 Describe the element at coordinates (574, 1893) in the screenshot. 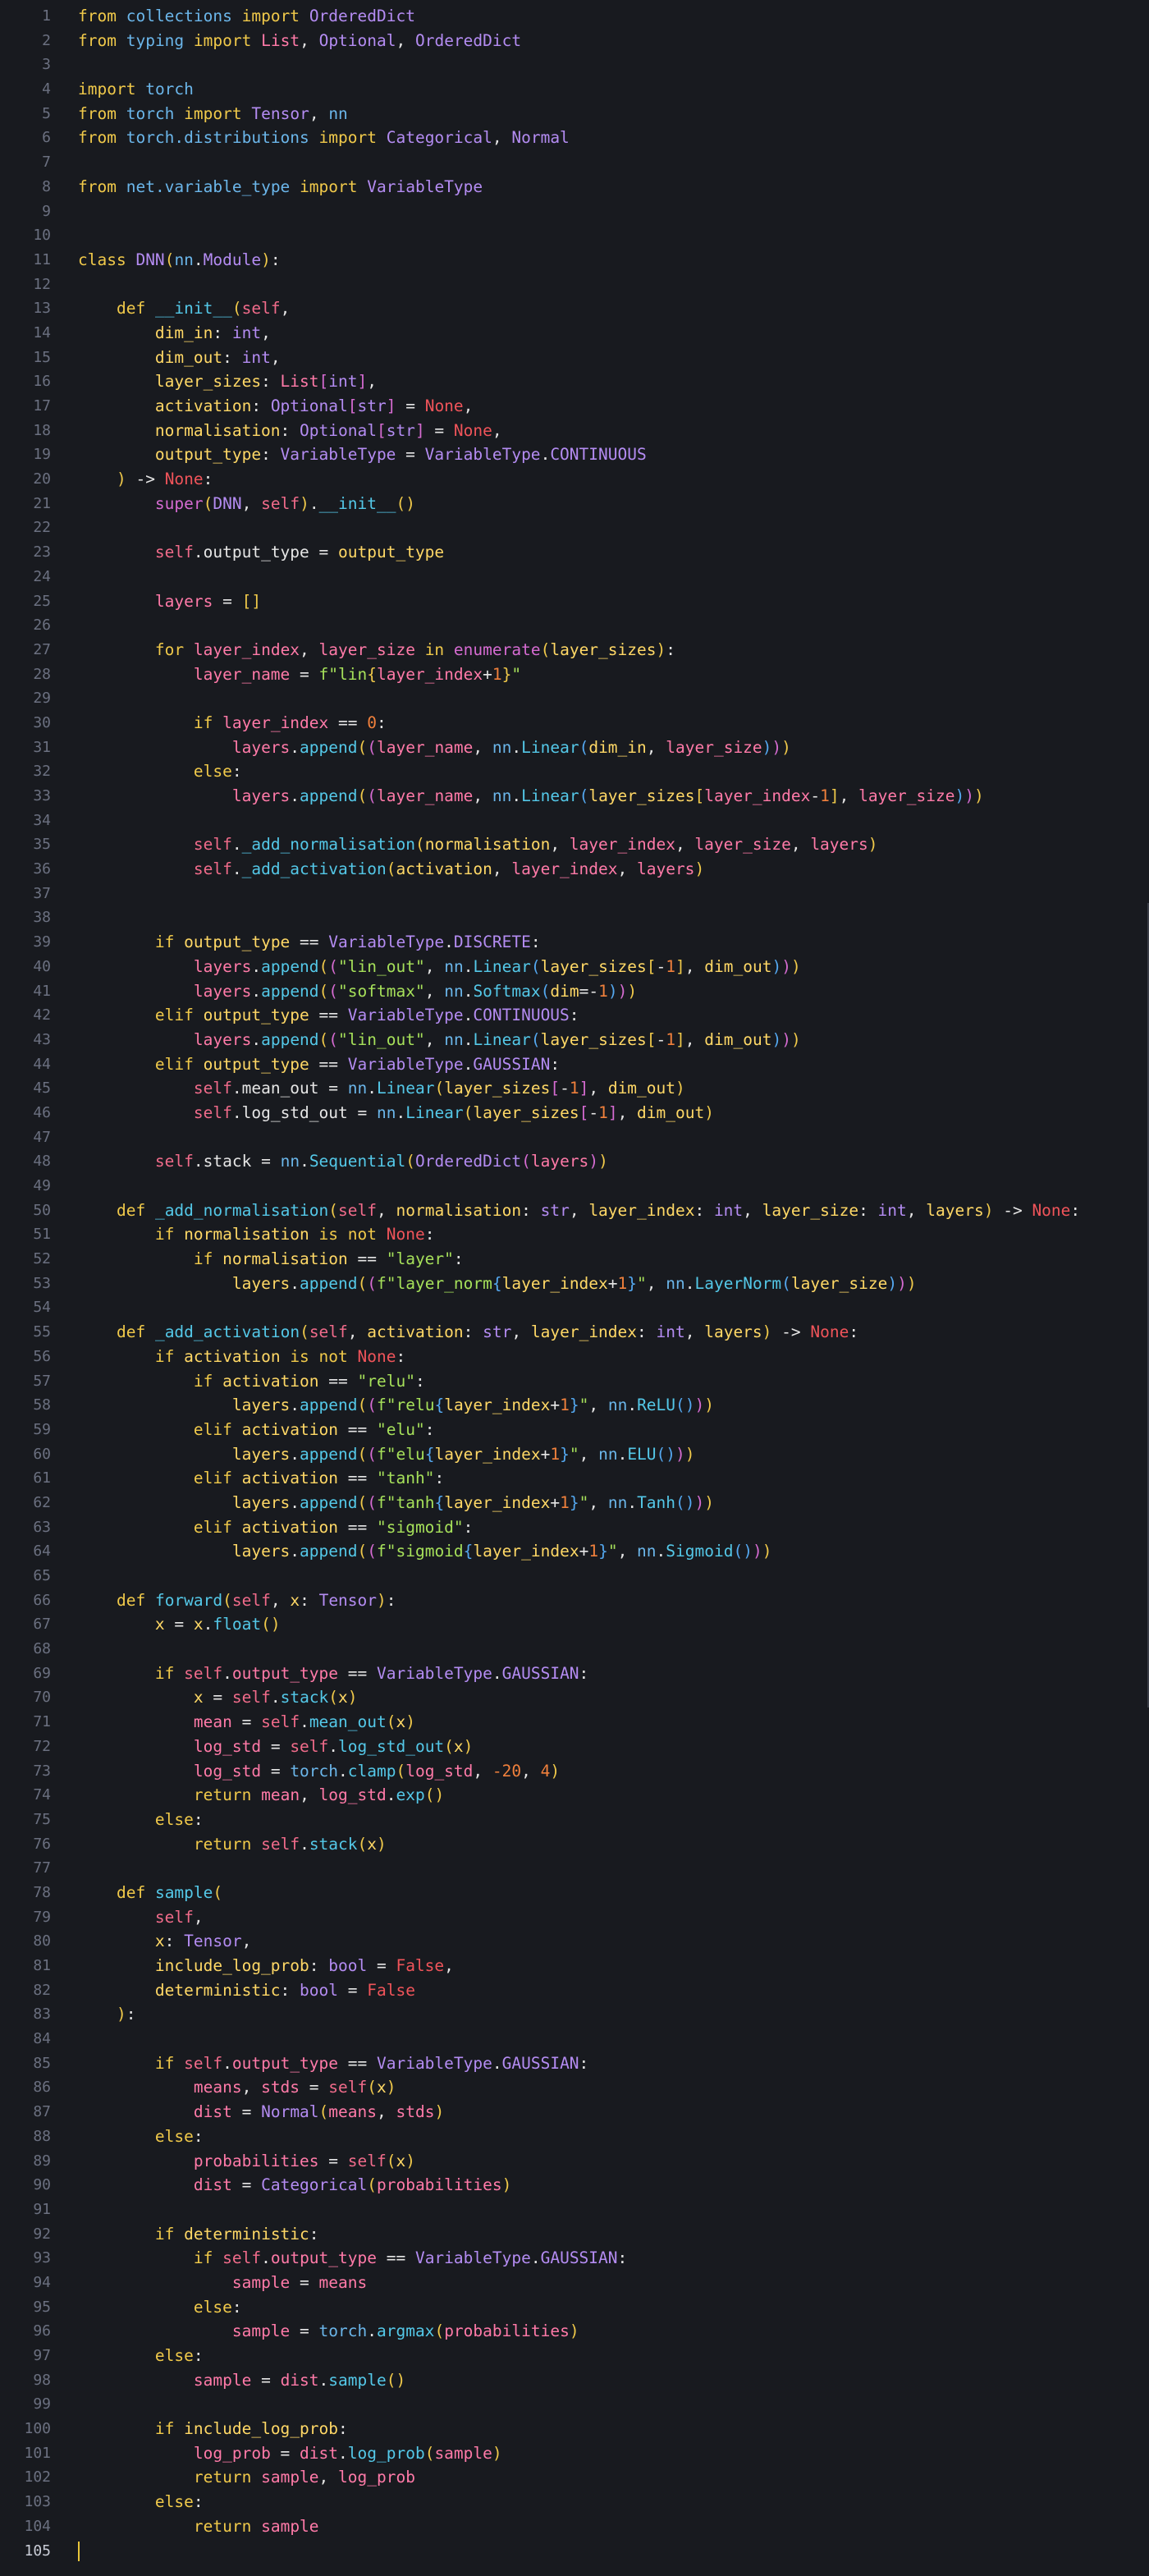

I see `code-line: 78 def sample(` at that location.